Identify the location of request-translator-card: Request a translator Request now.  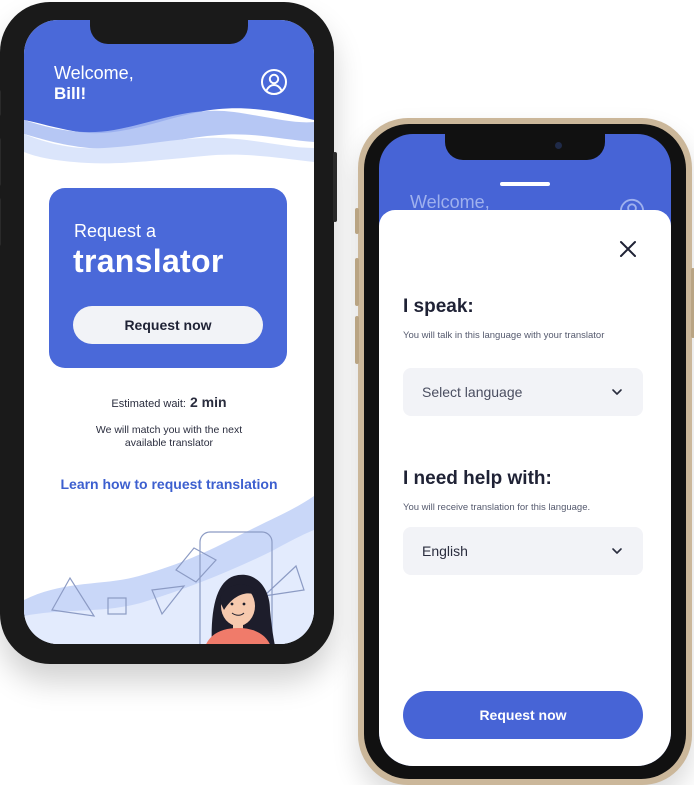
(168, 278).